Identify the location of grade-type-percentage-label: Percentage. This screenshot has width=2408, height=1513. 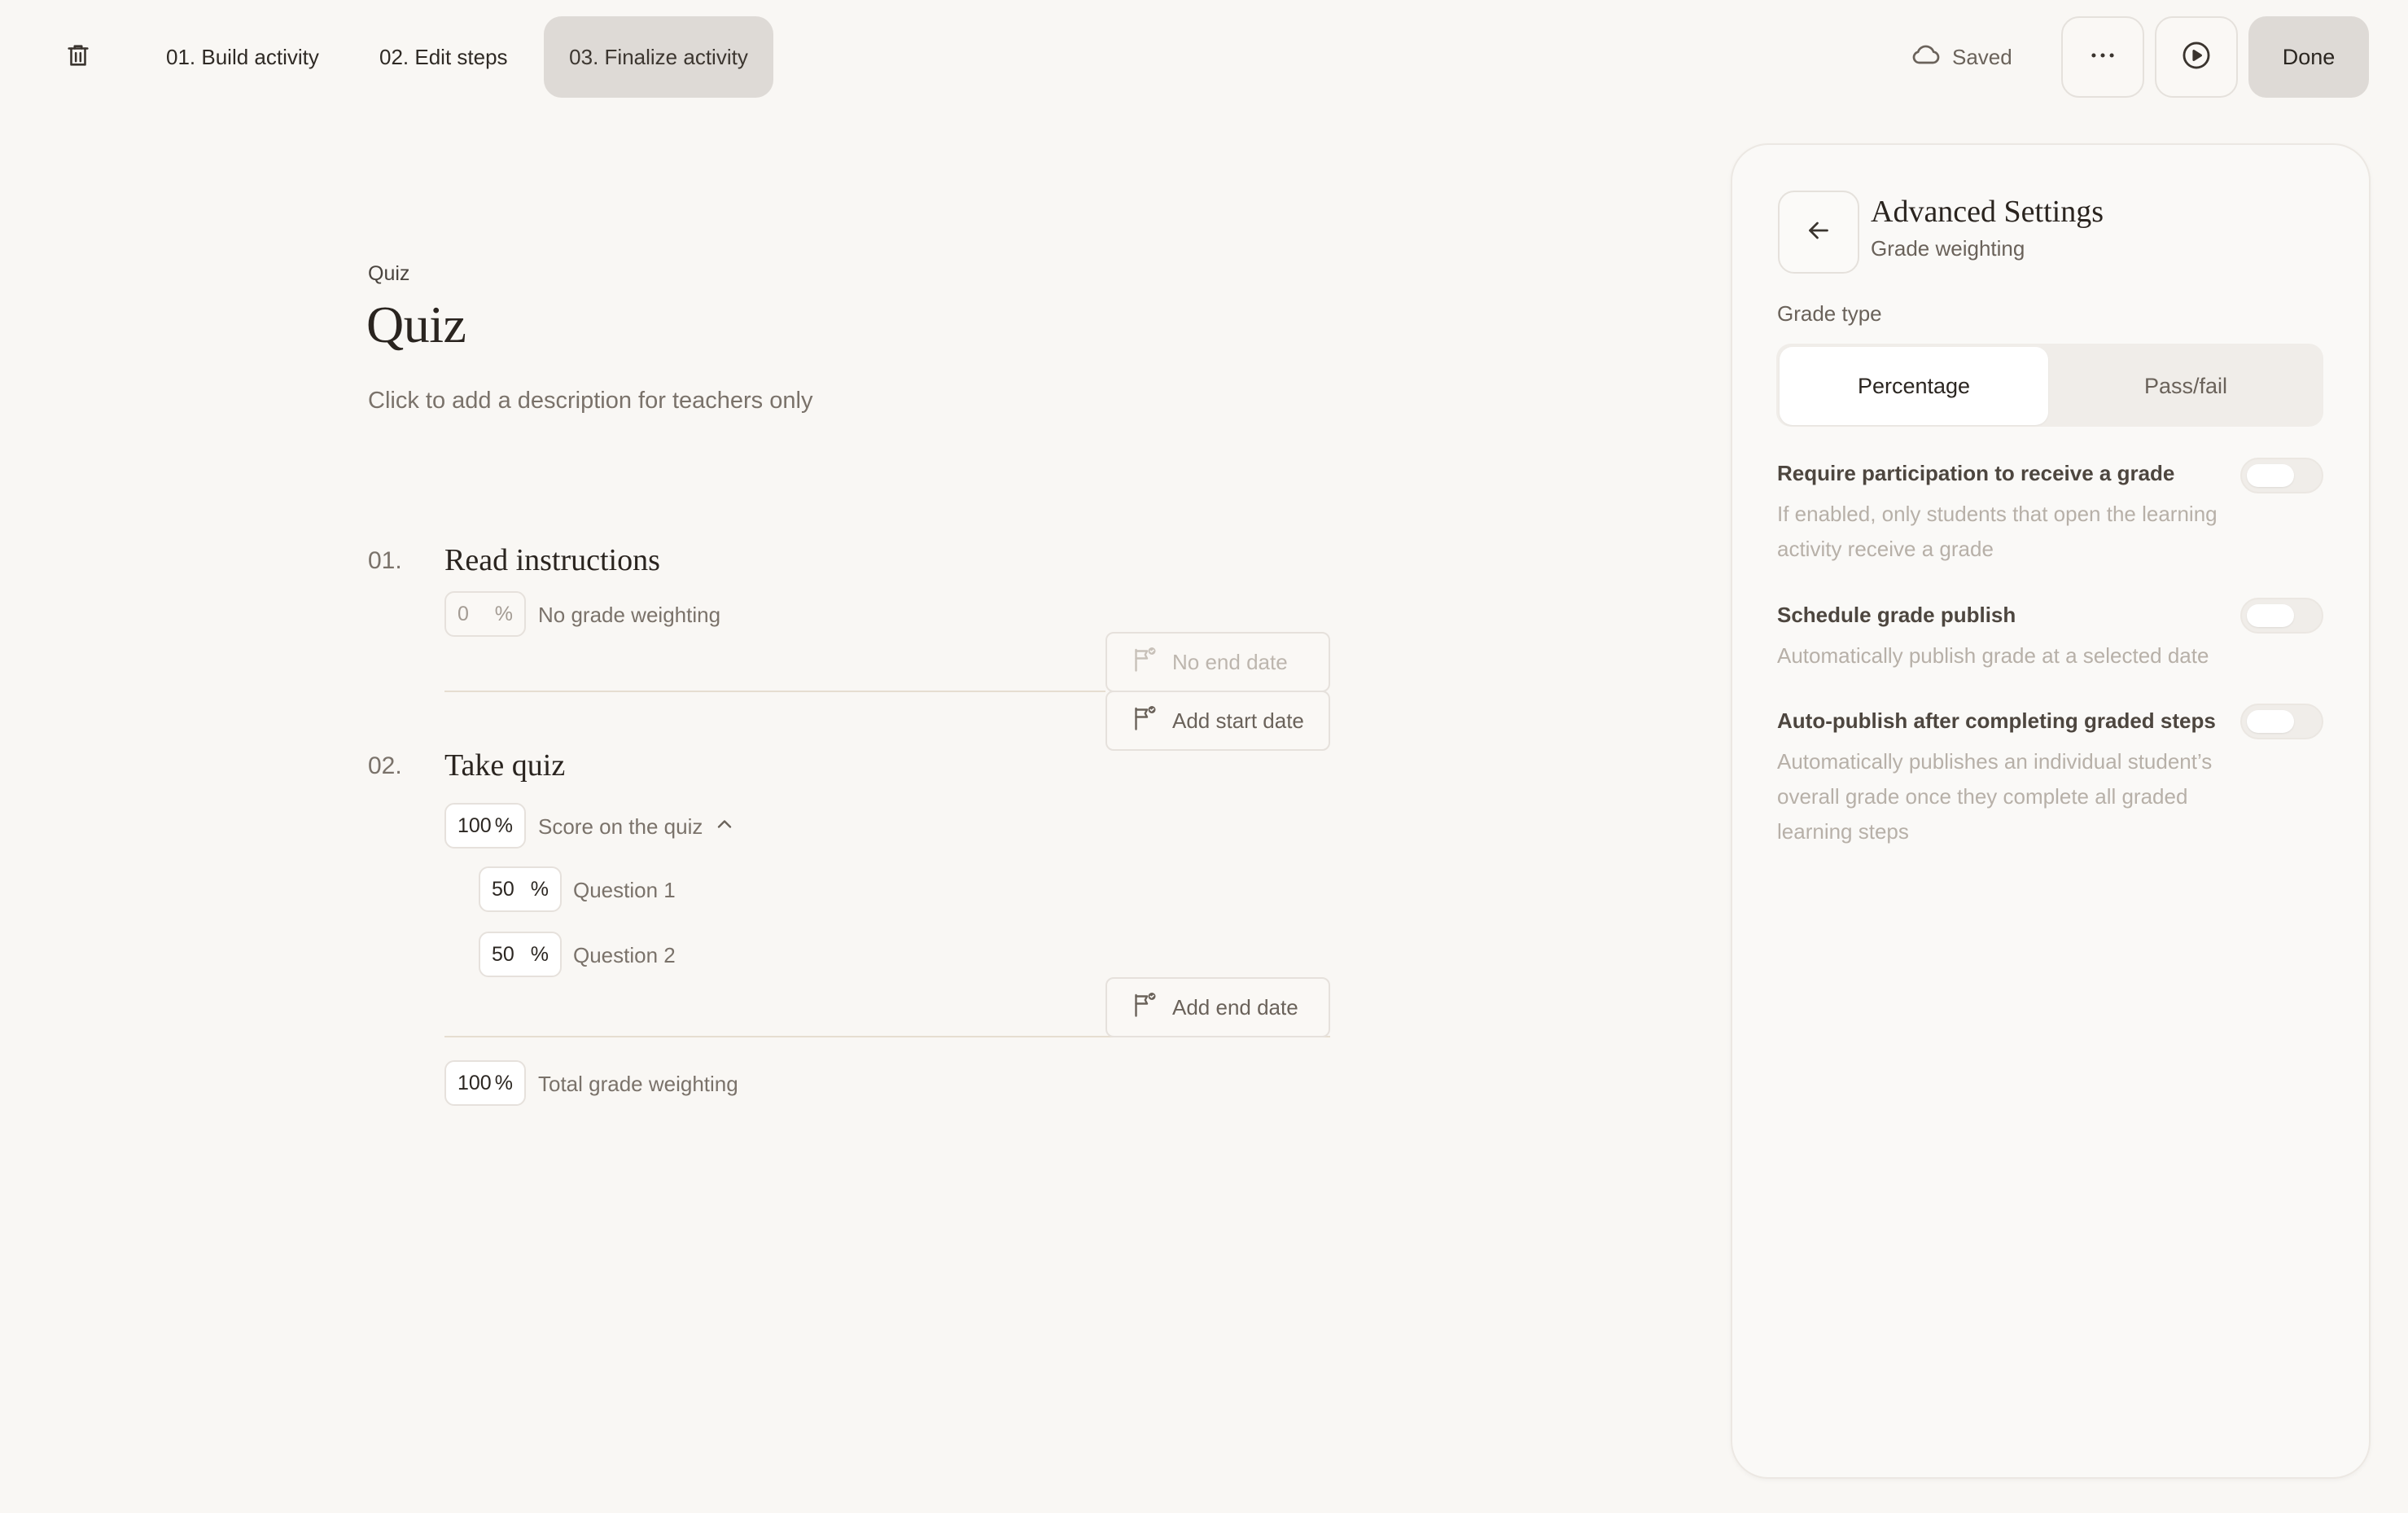
(1914, 385).